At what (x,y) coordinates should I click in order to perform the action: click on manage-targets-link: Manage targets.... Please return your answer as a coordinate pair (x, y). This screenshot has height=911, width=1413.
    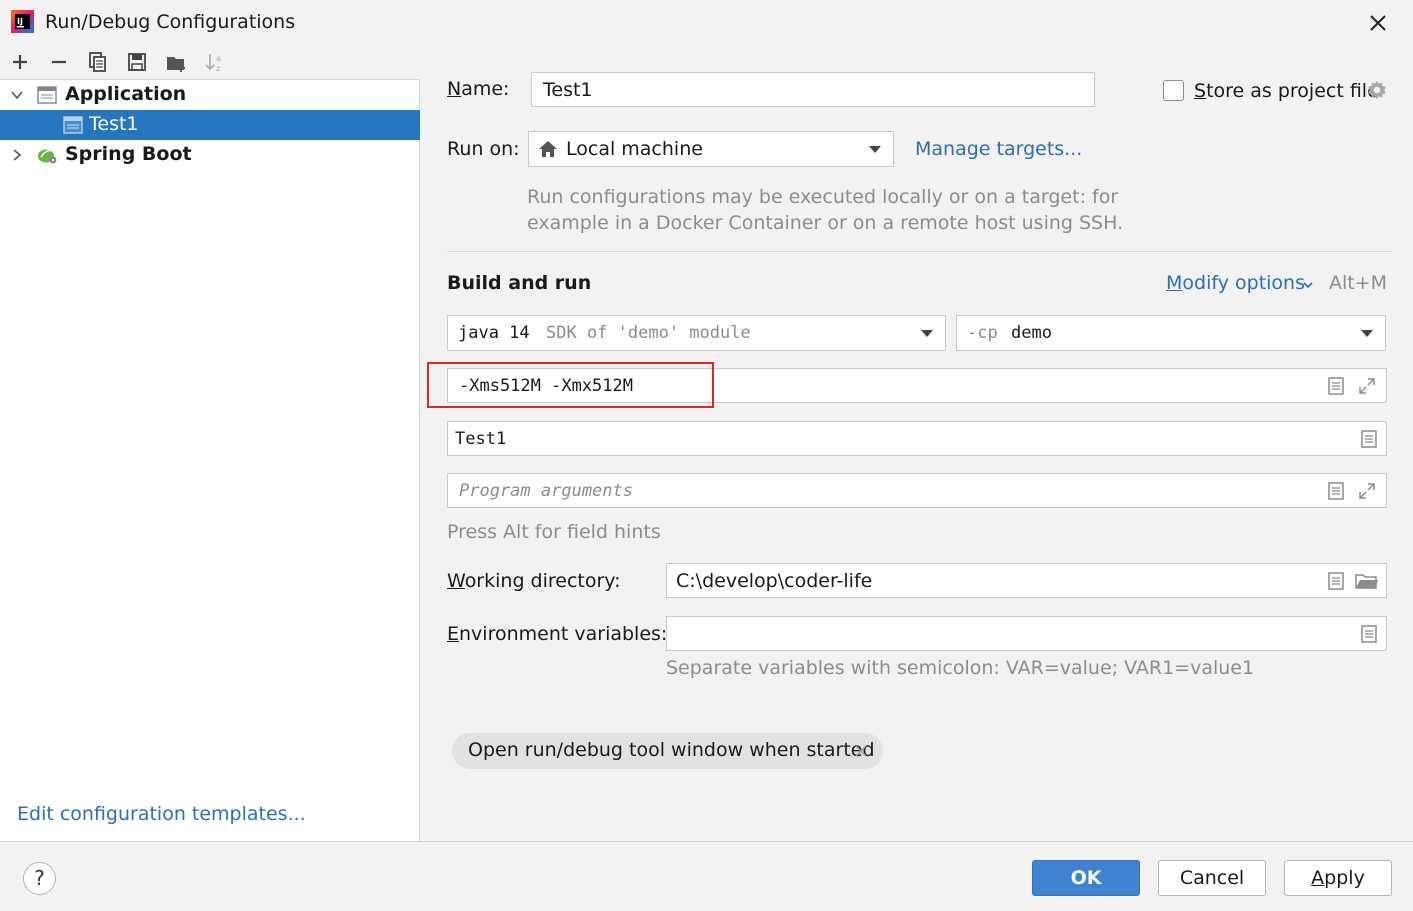
    Looking at the image, I should click on (998, 149).